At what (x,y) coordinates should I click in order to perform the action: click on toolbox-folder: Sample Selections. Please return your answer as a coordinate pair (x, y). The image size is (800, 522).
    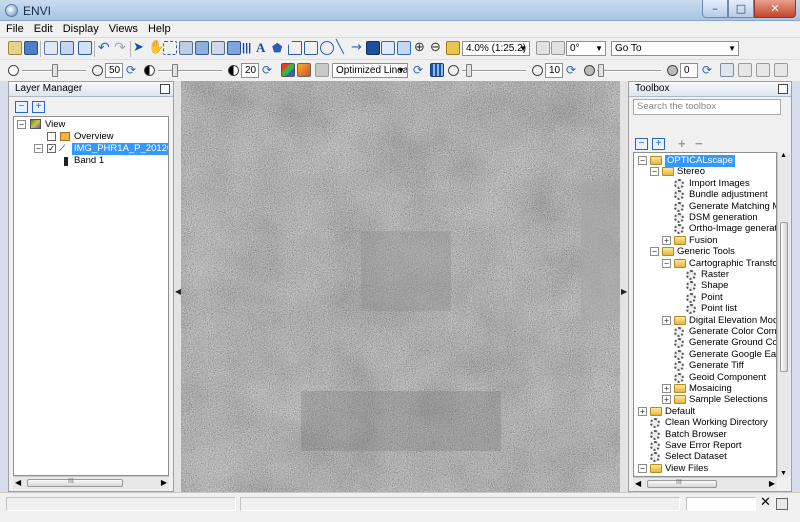
    Looking at the image, I should click on (728, 400).